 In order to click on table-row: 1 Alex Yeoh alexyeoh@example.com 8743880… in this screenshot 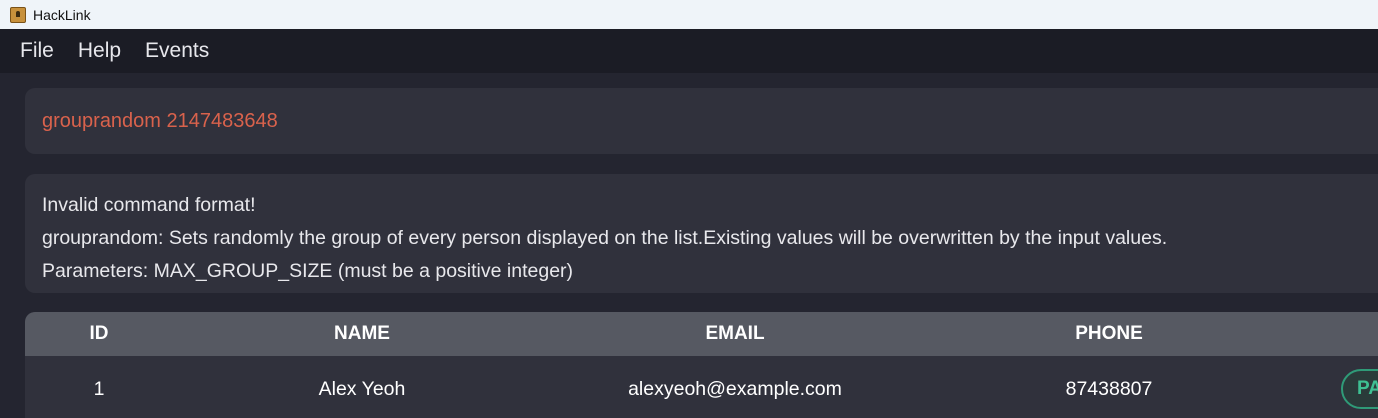, I will do `click(701, 387)`.